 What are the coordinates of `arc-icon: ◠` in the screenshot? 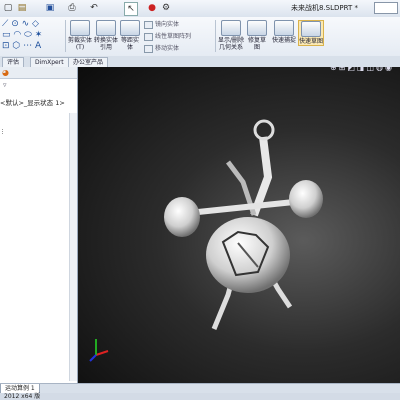 It's located at (17, 35).